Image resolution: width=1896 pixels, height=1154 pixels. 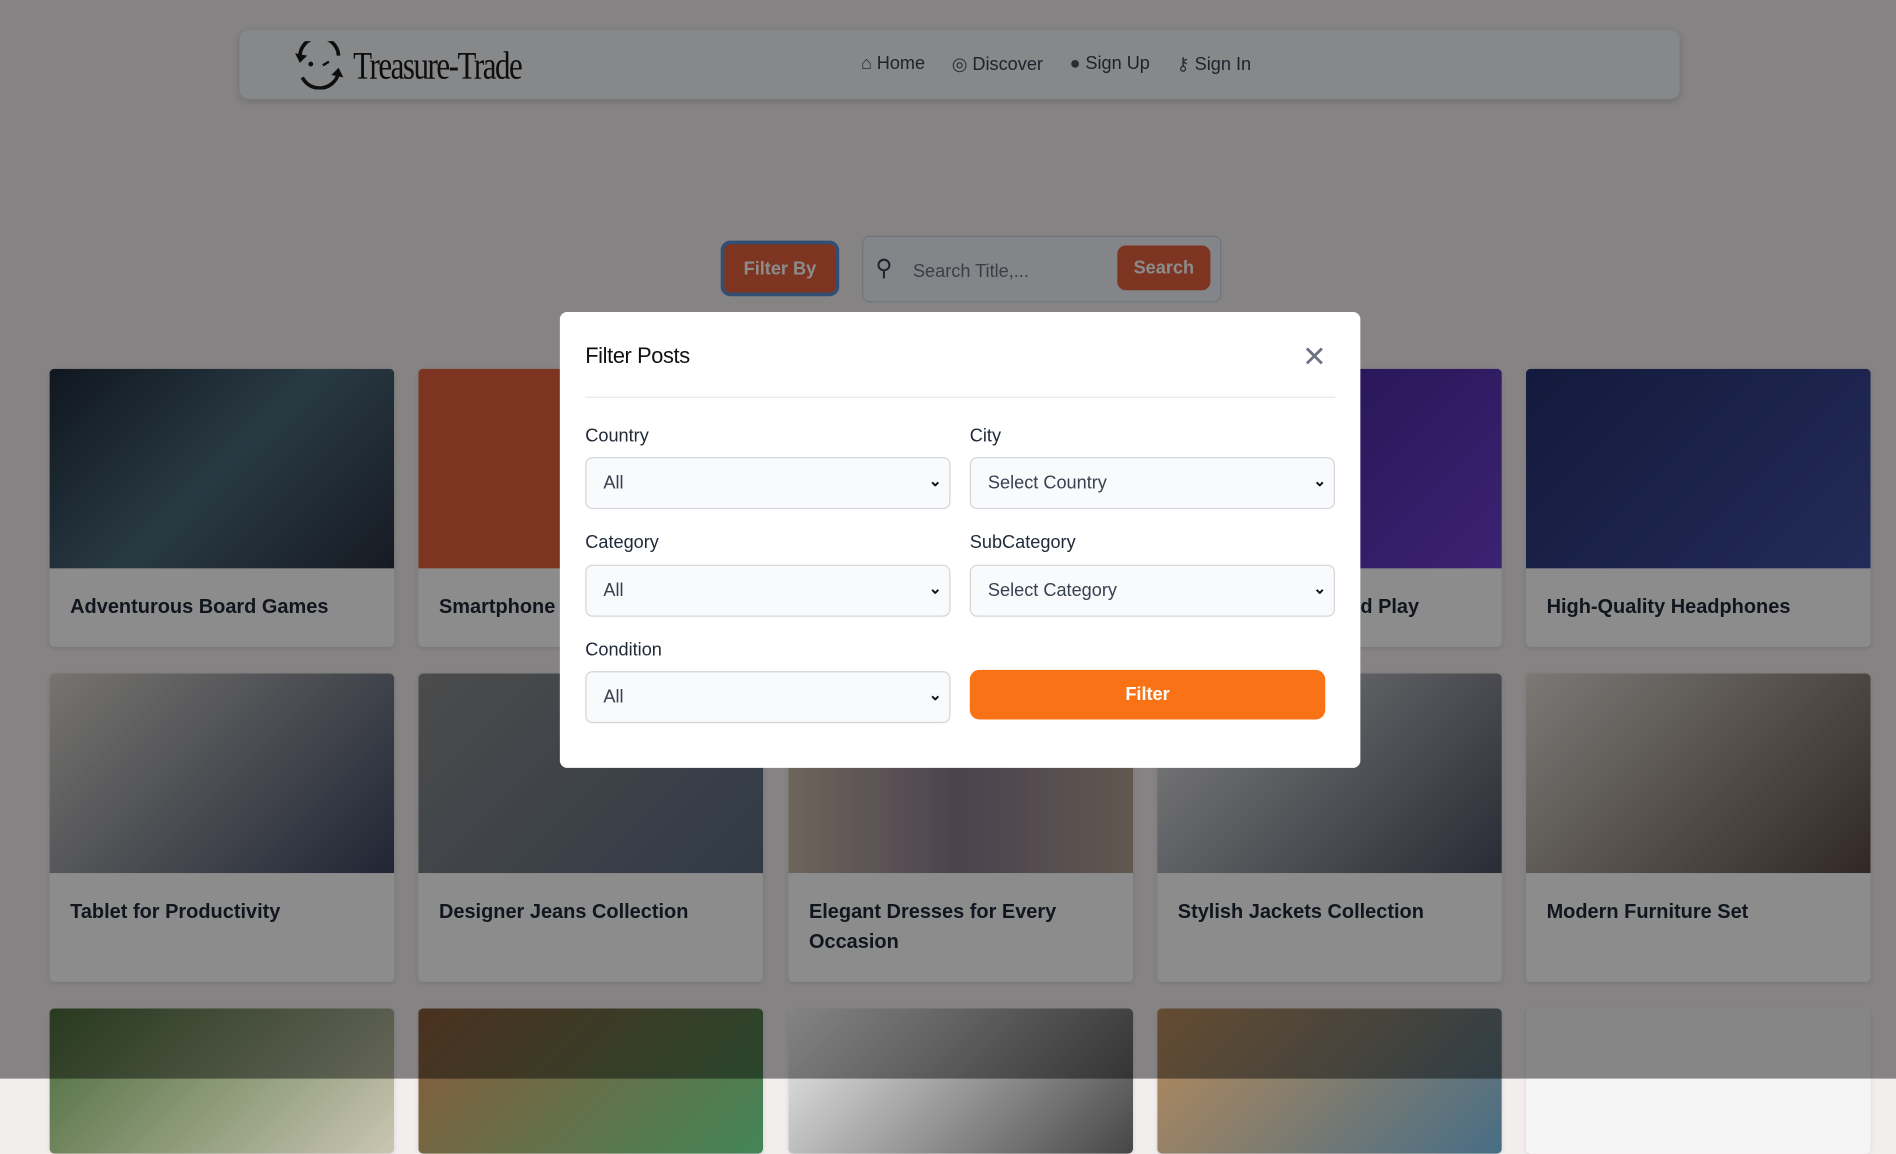 What do you see at coordinates (637, 355) in the screenshot?
I see `modal-title: Filter Posts` at bounding box center [637, 355].